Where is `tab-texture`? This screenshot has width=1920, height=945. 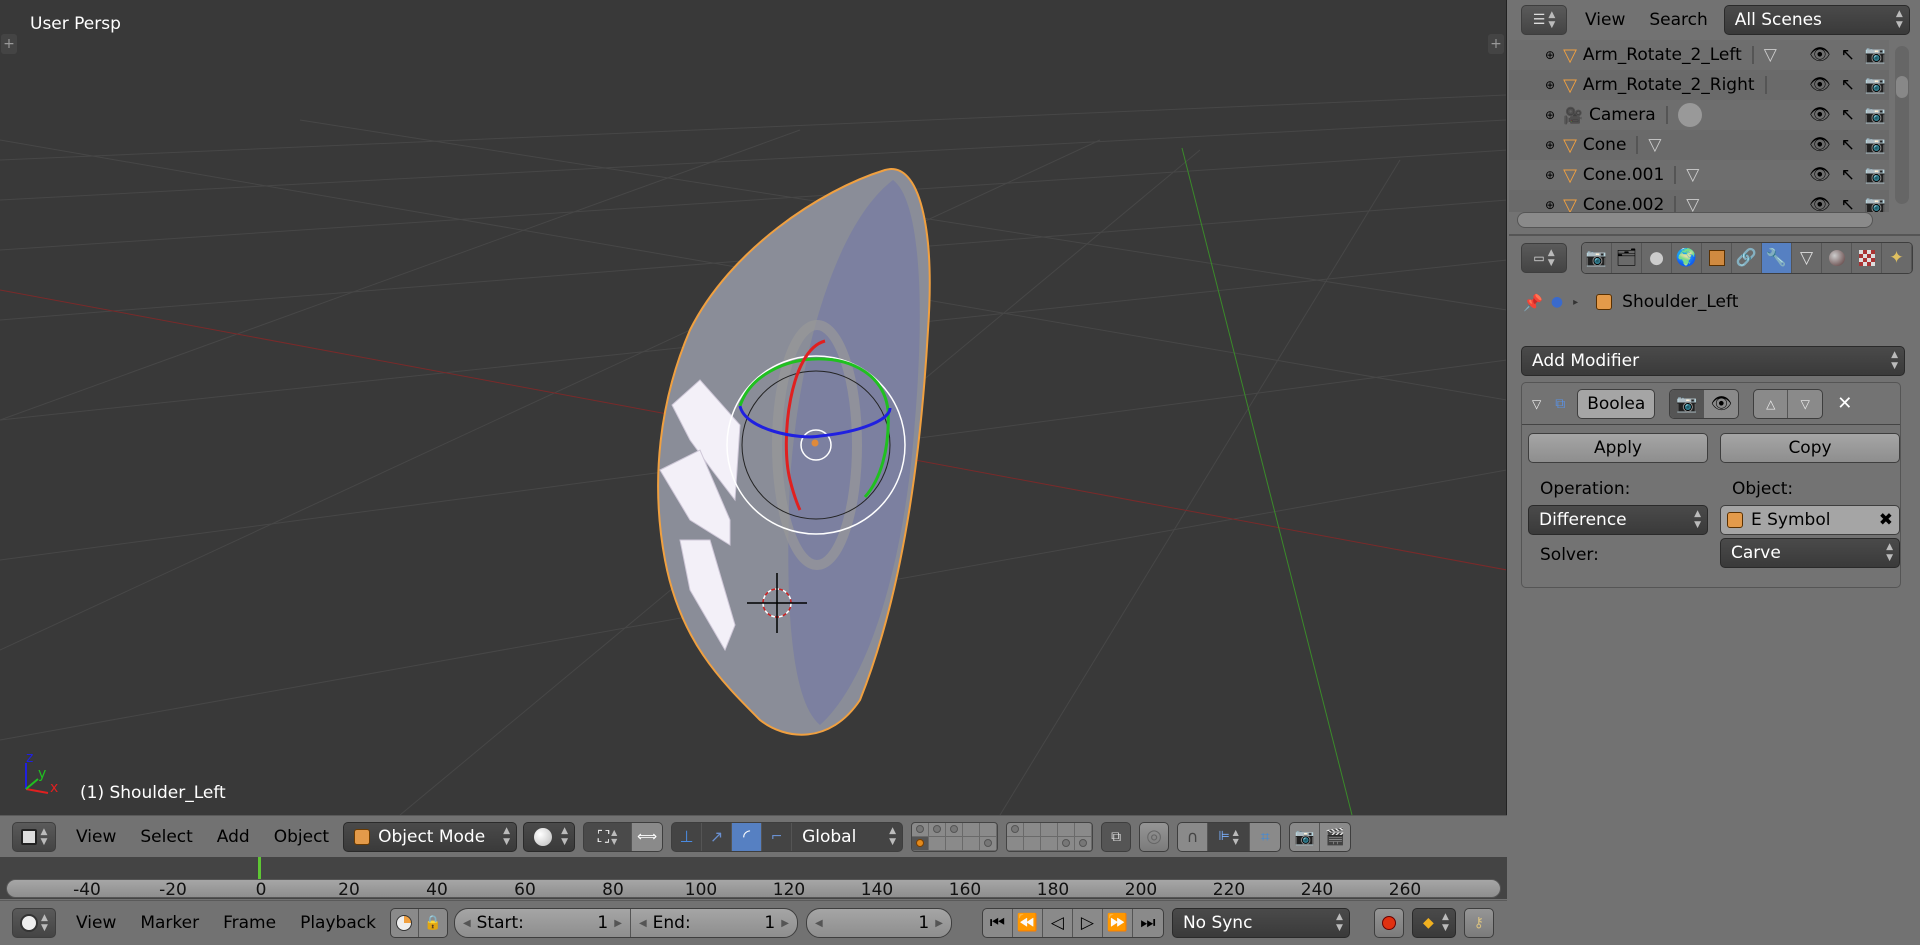 tab-texture is located at coordinates (1867, 258).